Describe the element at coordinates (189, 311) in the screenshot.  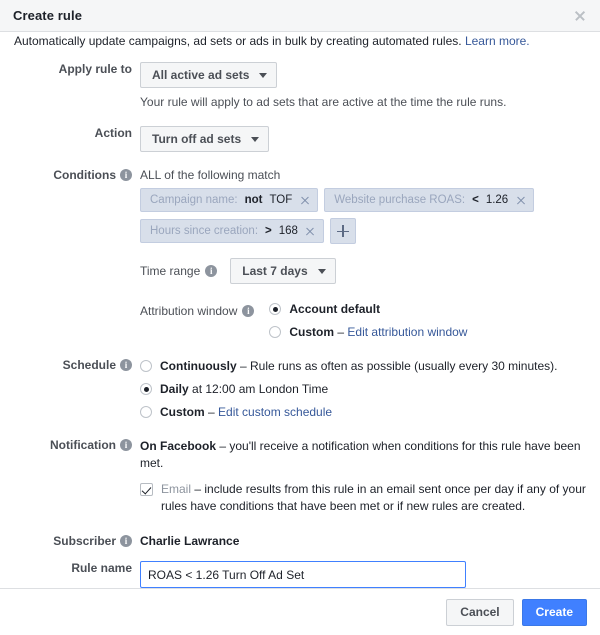
I see `attribution-window-label: Attribution window` at that location.